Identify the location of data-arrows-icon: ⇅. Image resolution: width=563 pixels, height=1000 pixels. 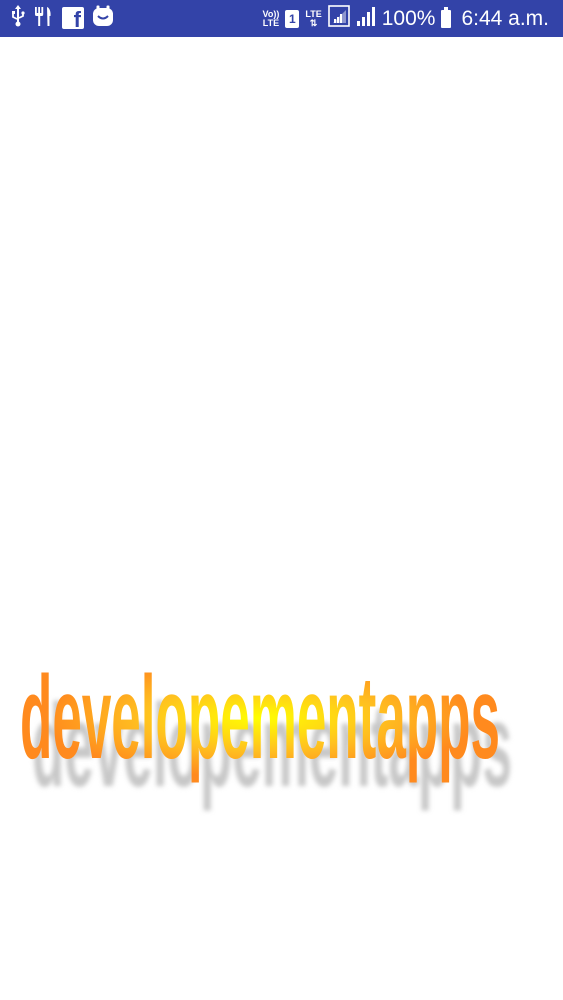
(313, 22).